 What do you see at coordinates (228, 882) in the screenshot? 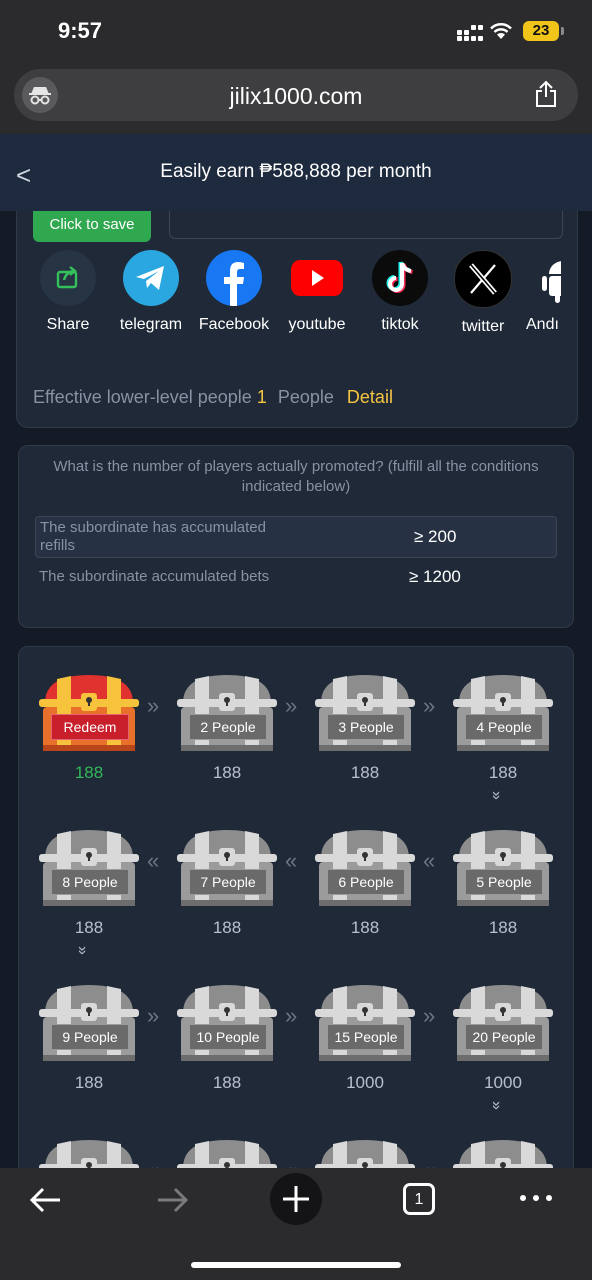
I see `chest-label: 7 People` at bounding box center [228, 882].